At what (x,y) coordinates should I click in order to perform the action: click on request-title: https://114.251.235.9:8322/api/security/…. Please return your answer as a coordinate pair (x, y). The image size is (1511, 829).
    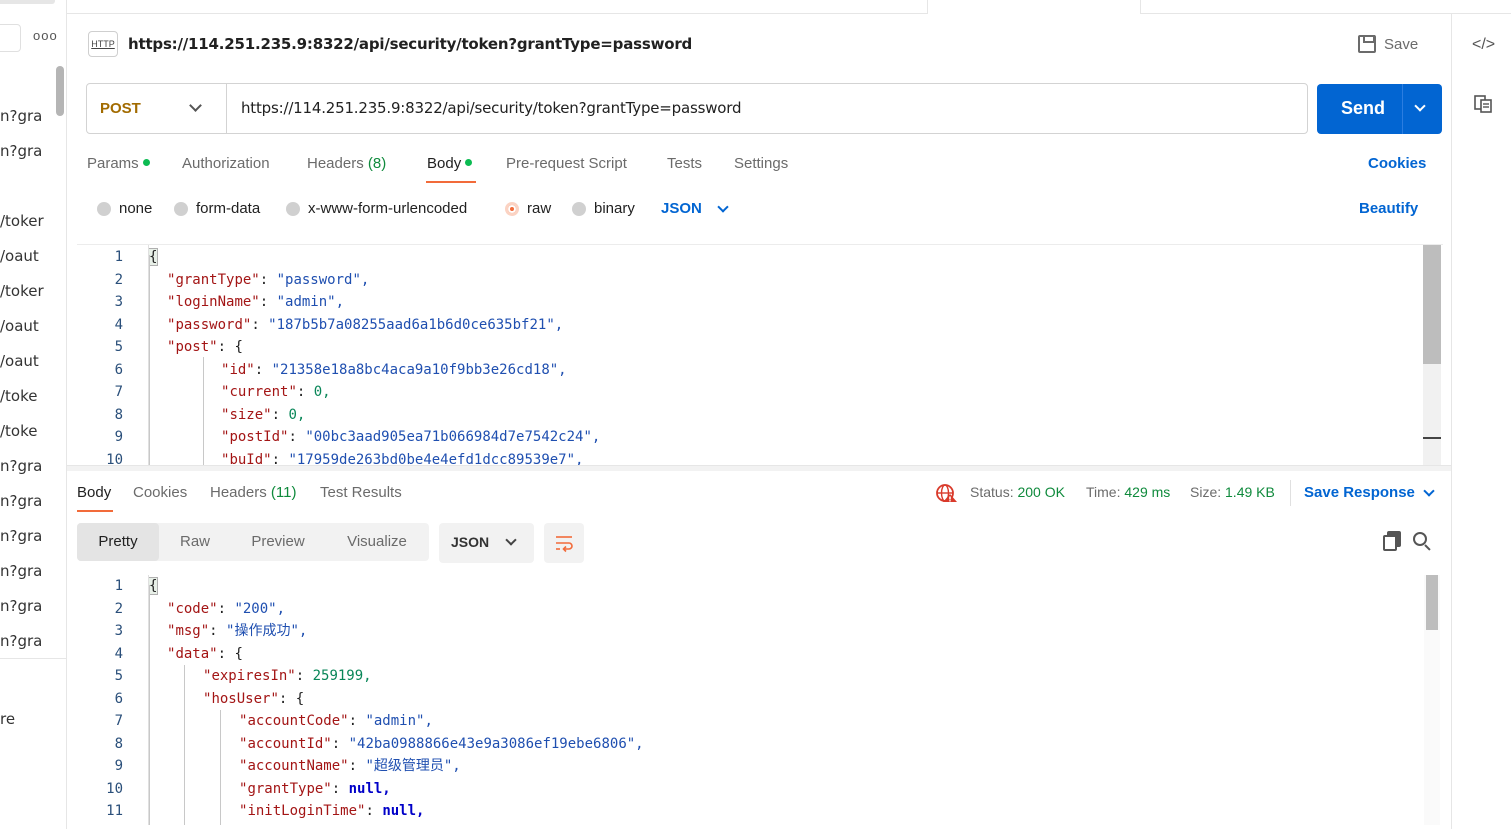
    Looking at the image, I should click on (410, 44).